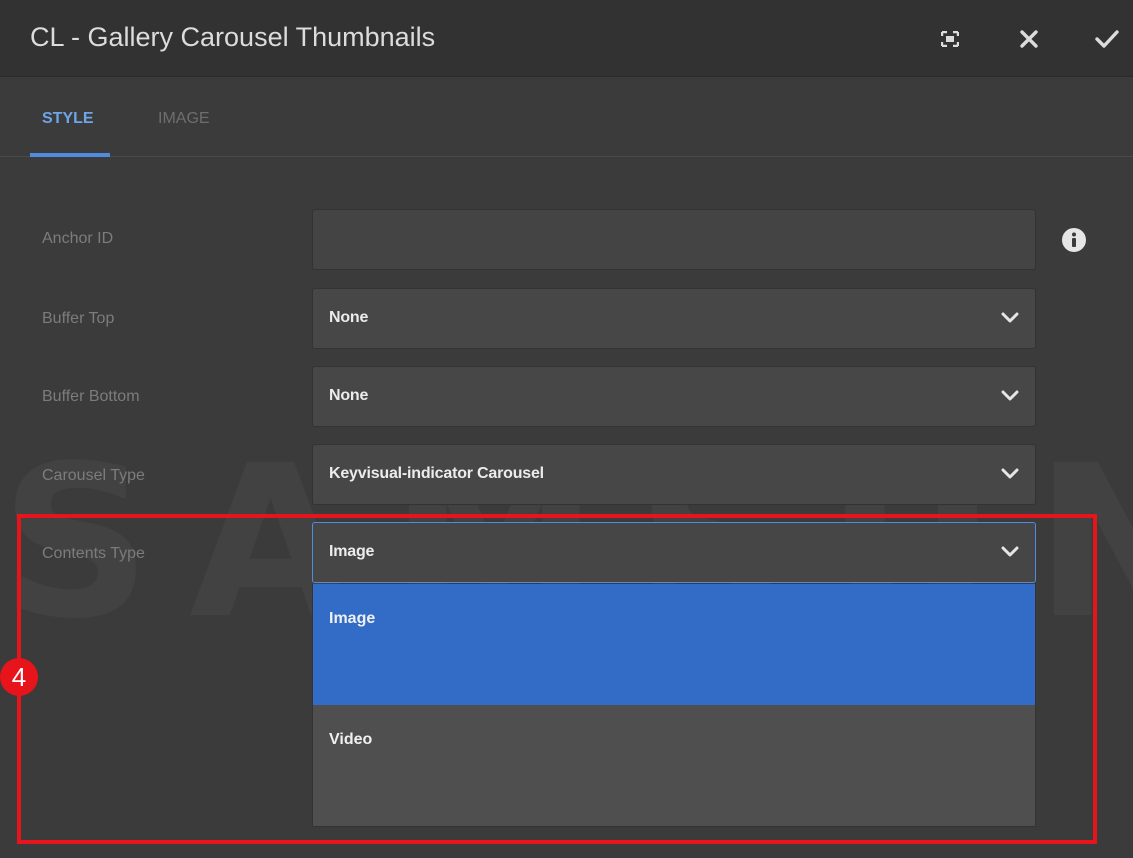  I want to click on carousel-type-select: Keyvisual-indicator Carousel, so click(674, 474).